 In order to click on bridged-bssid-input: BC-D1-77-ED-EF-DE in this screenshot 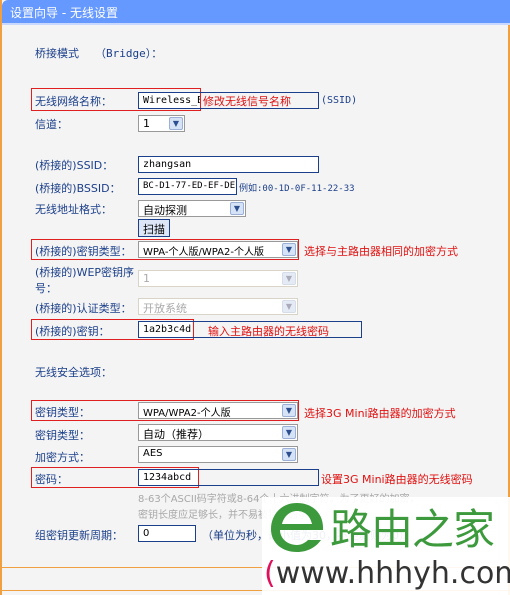, I will do `click(187, 186)`.